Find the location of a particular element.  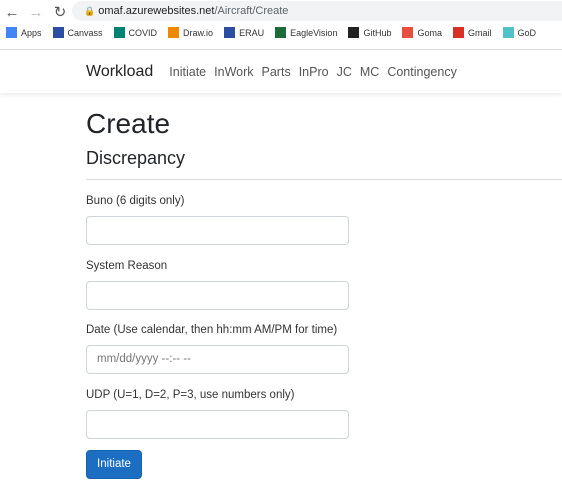

bookmark-label: EagleVision is located at coordinates (314, 32).